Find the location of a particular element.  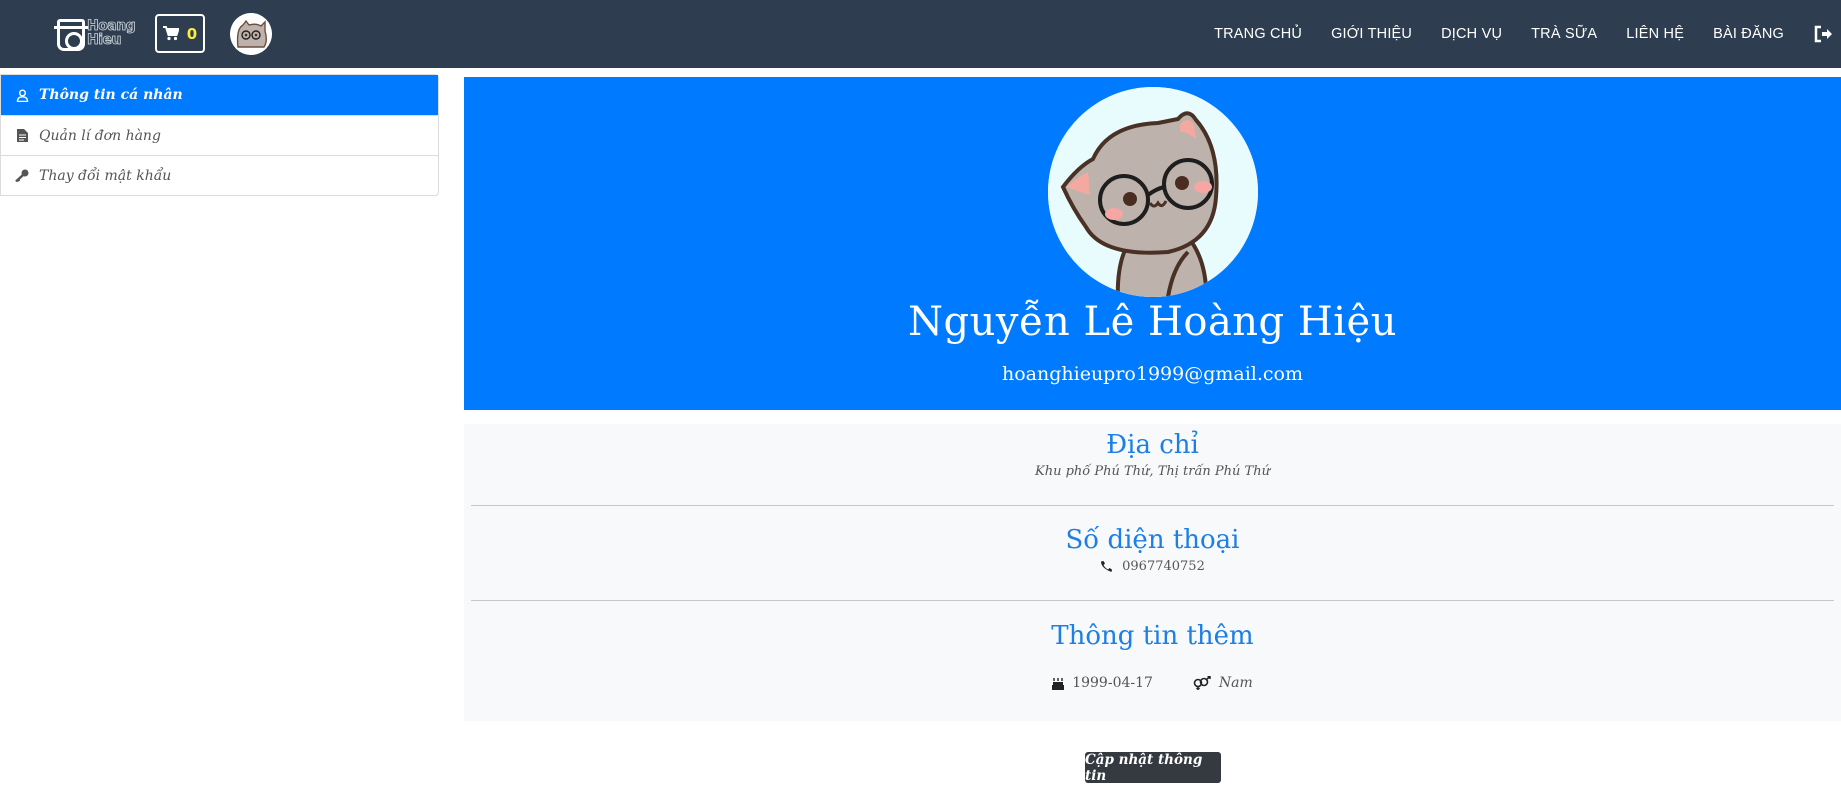

sidebar-item-label: Thay đổi mật khẩu is located at coordinates (105, 175).